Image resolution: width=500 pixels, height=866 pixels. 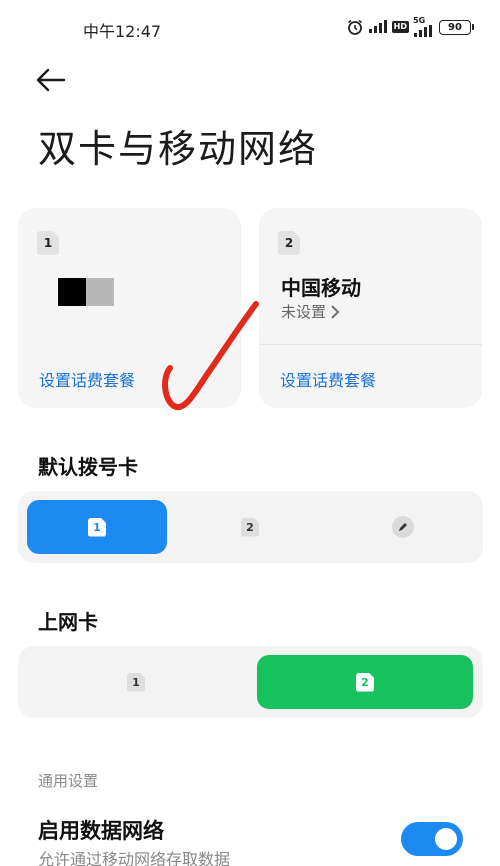 What do you see at coordinates (87, 379) in the screenshot?
I see `set-plan-link-sim1: 设置话费套餐` at bounding box center [87, 379].